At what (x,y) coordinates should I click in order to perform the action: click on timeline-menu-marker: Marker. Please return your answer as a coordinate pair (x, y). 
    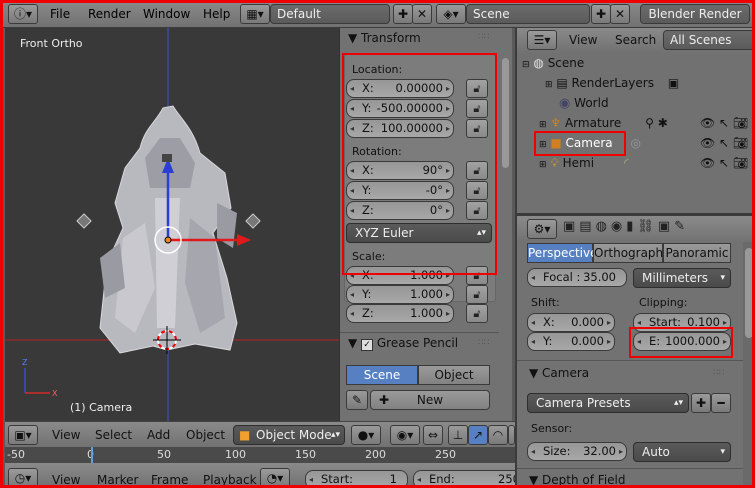
    Looking at the image, I should click on (117, 480).